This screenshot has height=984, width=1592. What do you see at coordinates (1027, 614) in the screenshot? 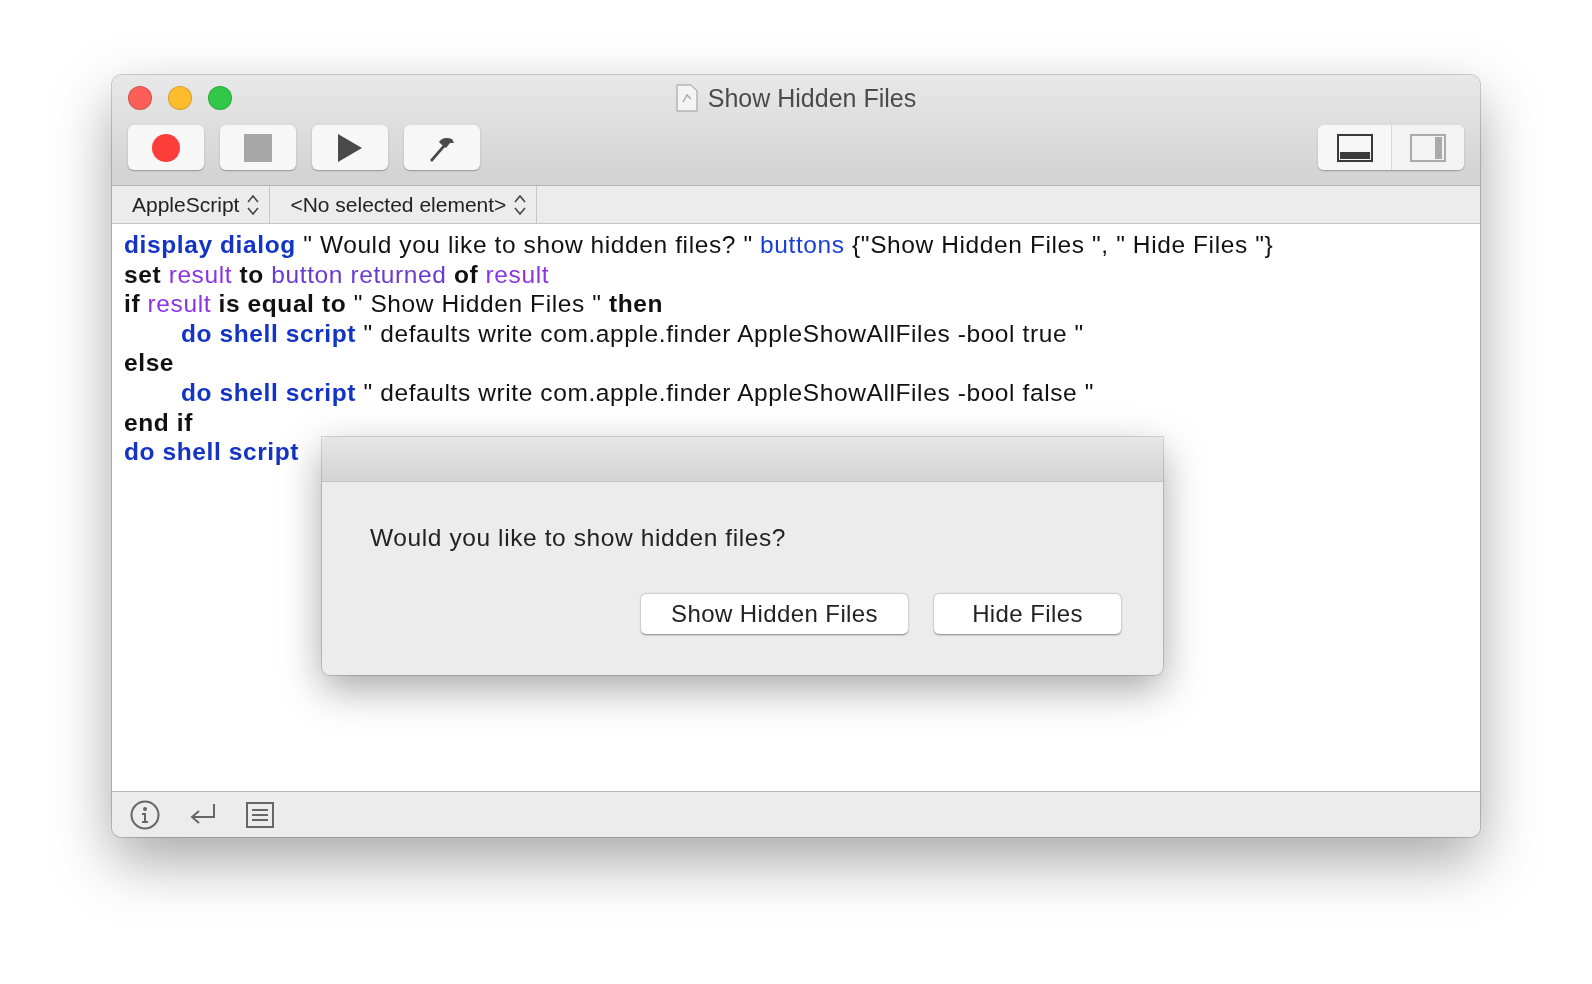
I see `dialog-button: Hide Files` at bounding box center [1027, 614].